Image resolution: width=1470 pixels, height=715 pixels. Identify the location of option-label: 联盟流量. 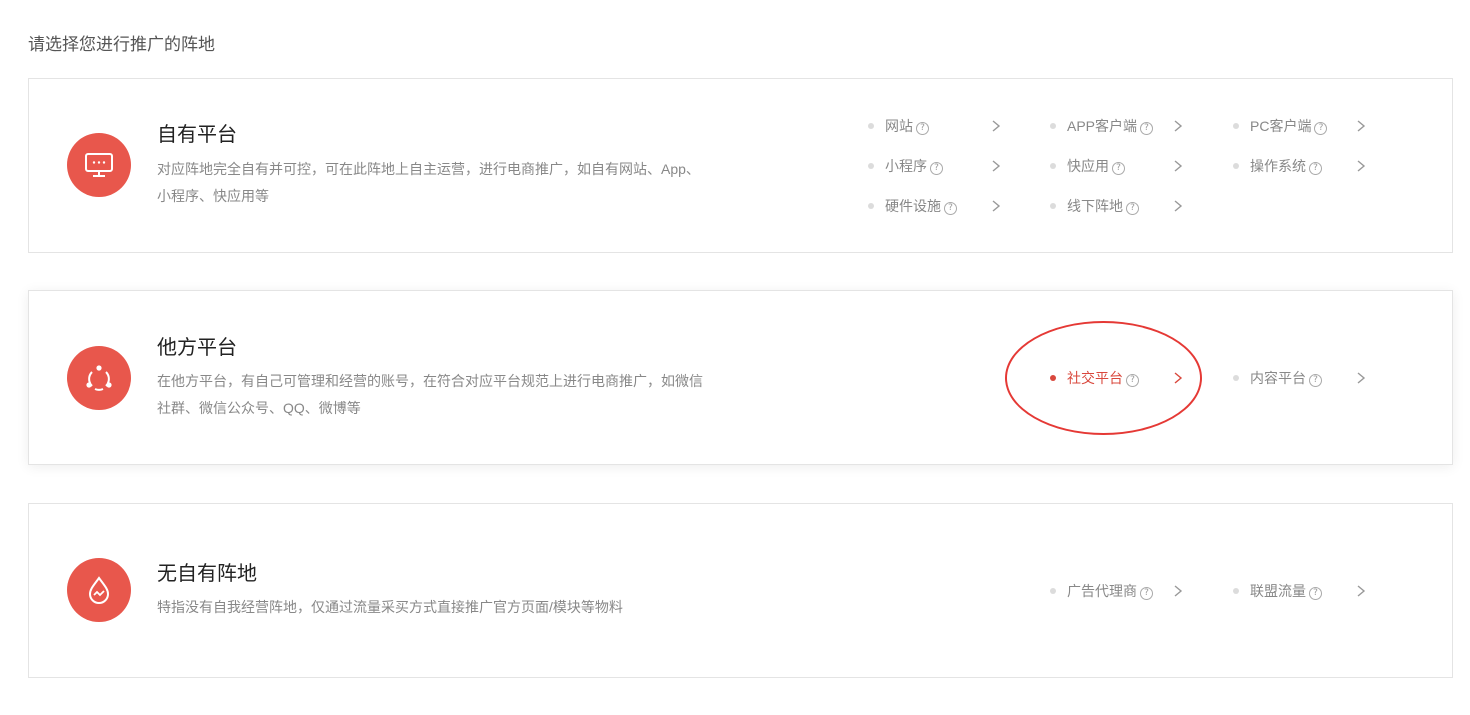
(1278, 591).